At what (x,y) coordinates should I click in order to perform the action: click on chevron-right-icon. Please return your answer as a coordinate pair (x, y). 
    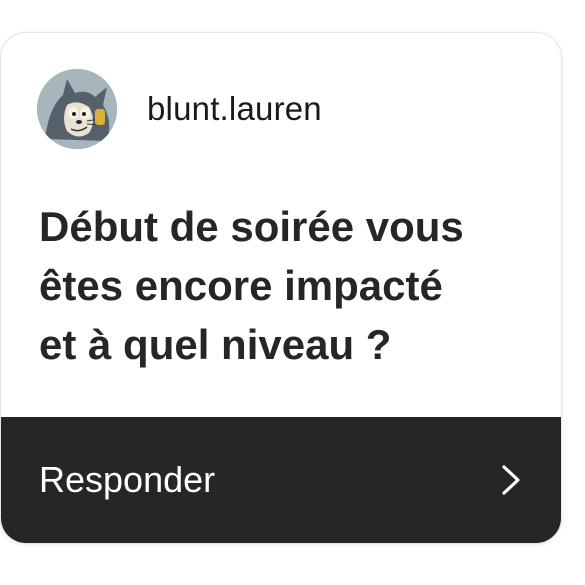
    Looking at the image, I should click on (511, 480).